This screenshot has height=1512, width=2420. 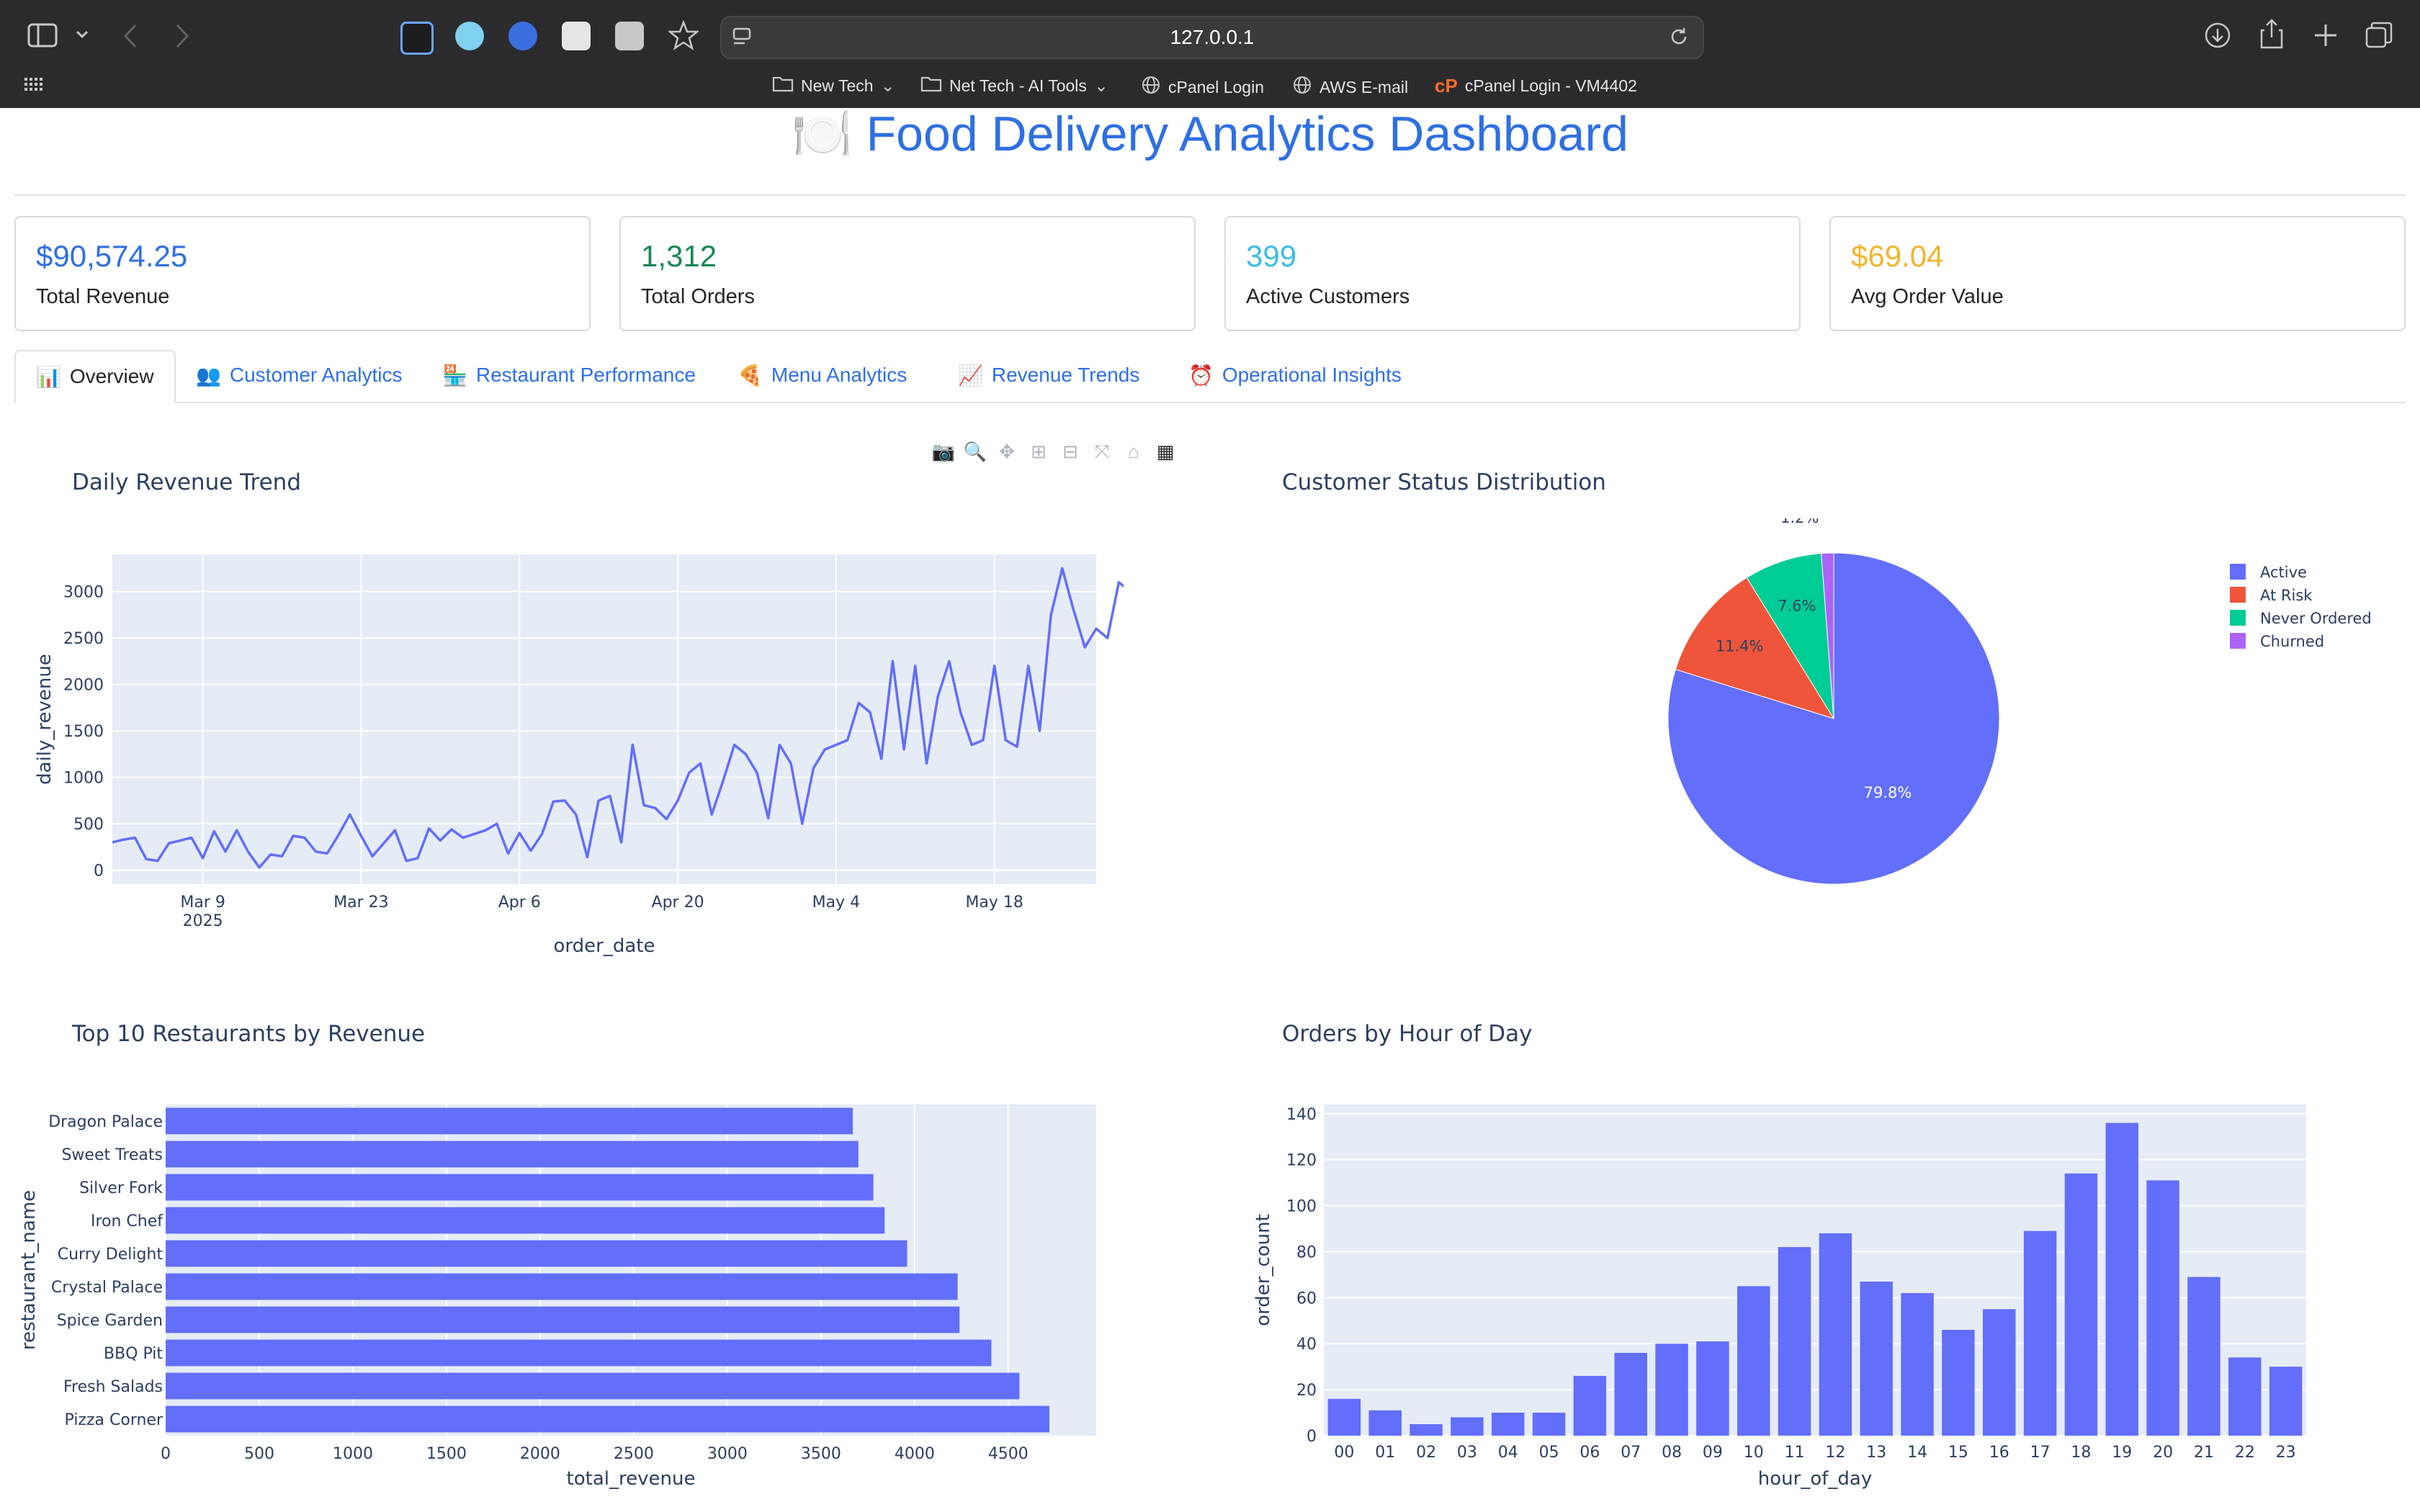 I want to click on star-icon, so click(x=683, y=35).